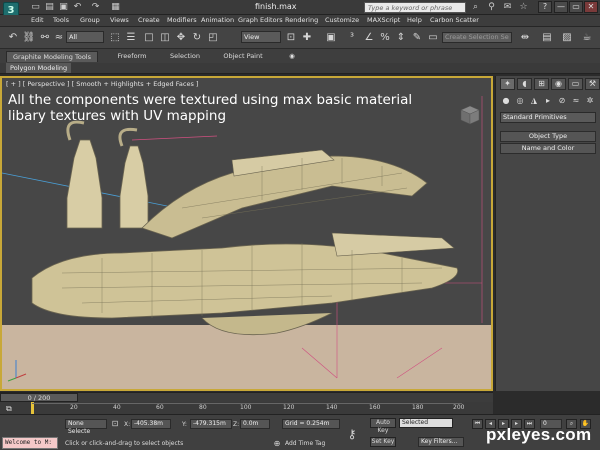  I want to click on hierarchy-tab-icon: ⊞, so click(541, 84).